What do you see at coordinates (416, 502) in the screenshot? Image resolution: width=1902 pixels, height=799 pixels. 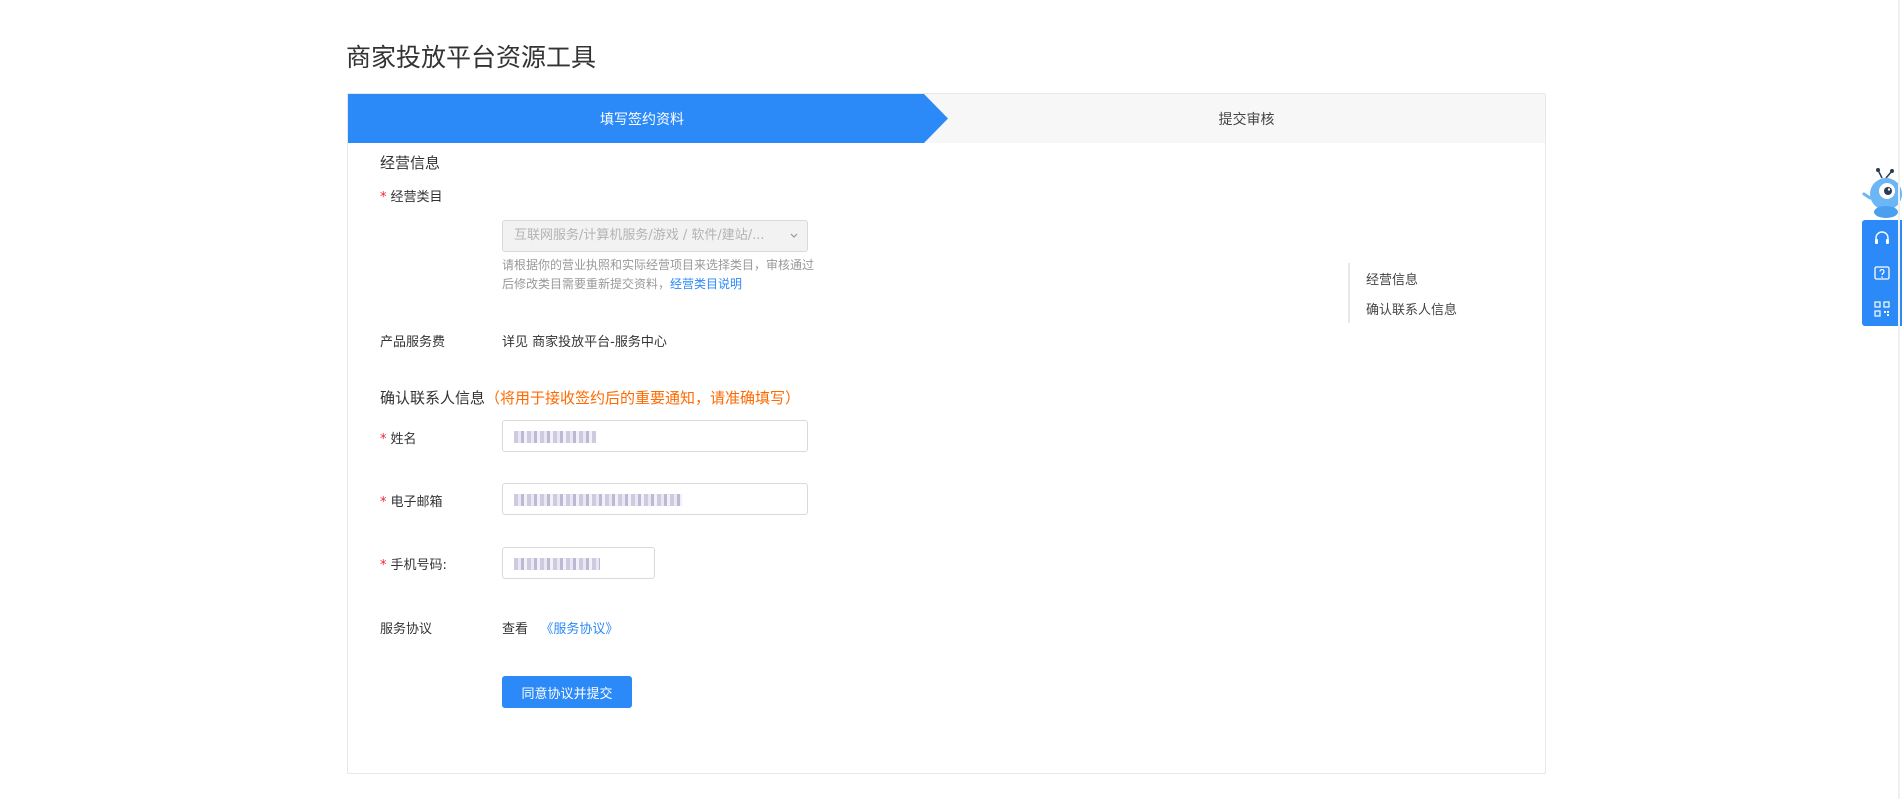 I see `email-label-text: 电子邮箱` at bounding box center [416, 502].